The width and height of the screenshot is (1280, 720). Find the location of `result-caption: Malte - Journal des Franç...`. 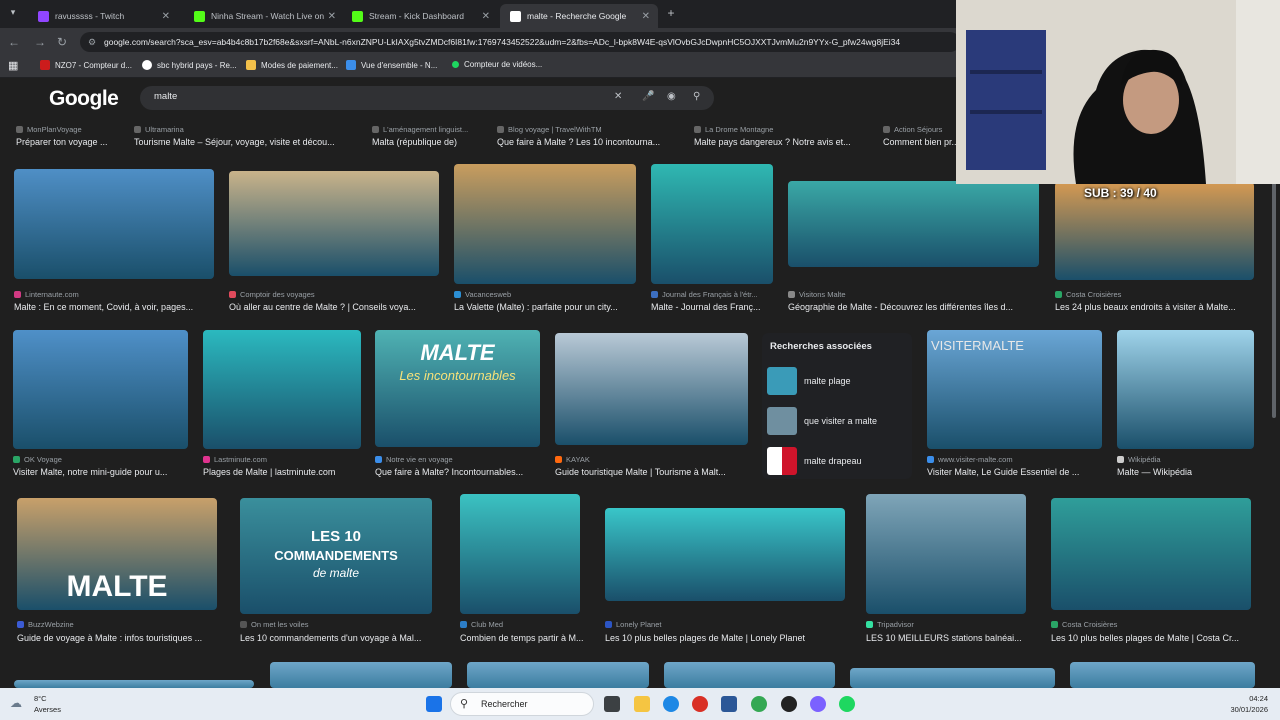

result-caption: Malte - Journal des Franç... is located at coordinates (718, 307).